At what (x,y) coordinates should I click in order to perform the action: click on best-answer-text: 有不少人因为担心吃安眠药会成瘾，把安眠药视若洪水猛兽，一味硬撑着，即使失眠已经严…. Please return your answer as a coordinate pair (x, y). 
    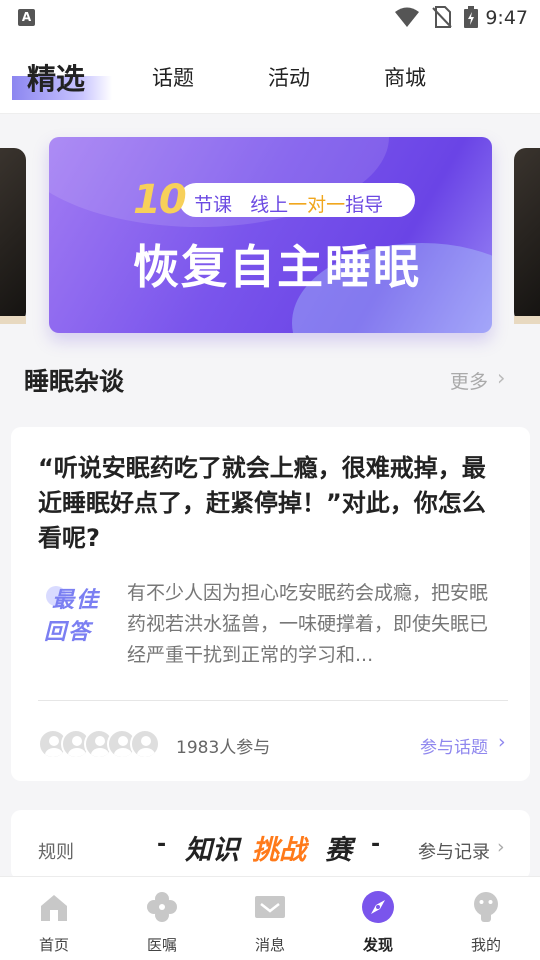
    Looking at the image, I should click on (308, 624).